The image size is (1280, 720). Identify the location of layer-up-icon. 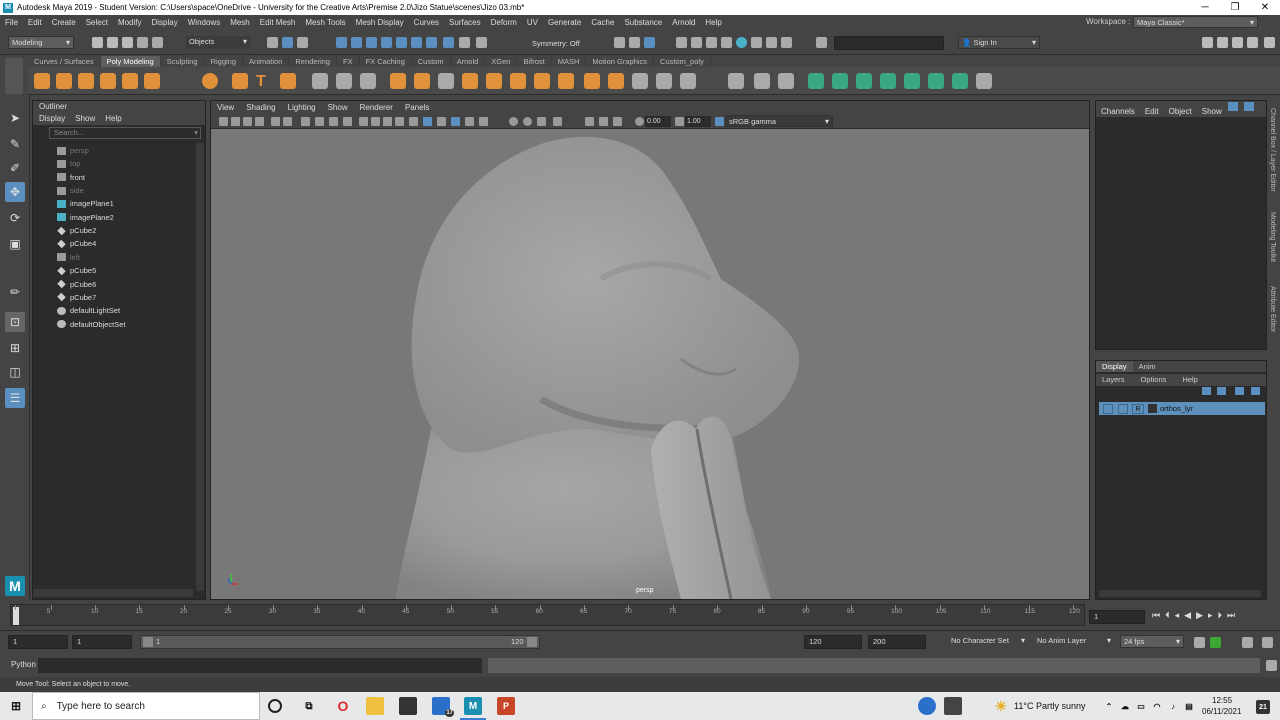
(1206, 391).